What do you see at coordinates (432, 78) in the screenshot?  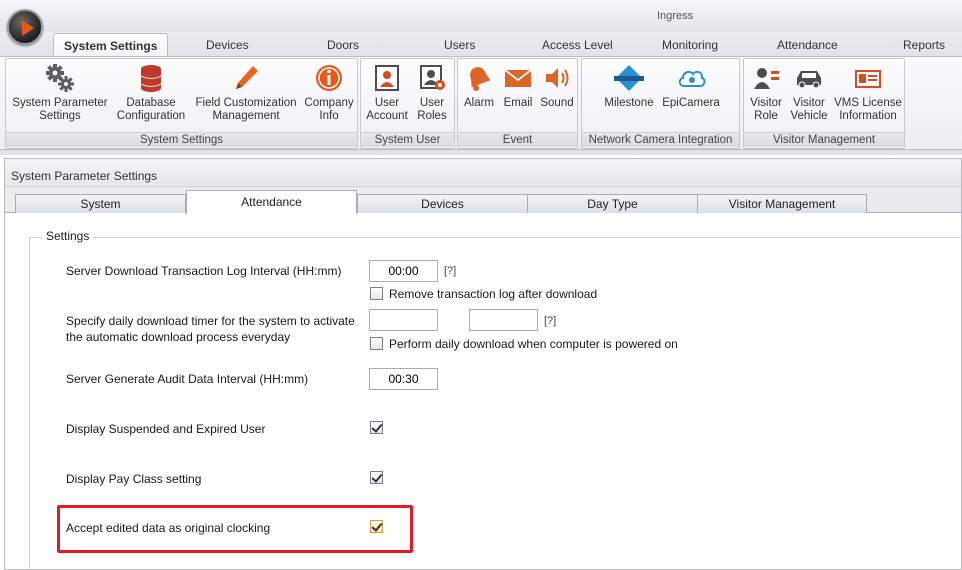 I see `user-roles-icon` at bounding box center [432, 78].